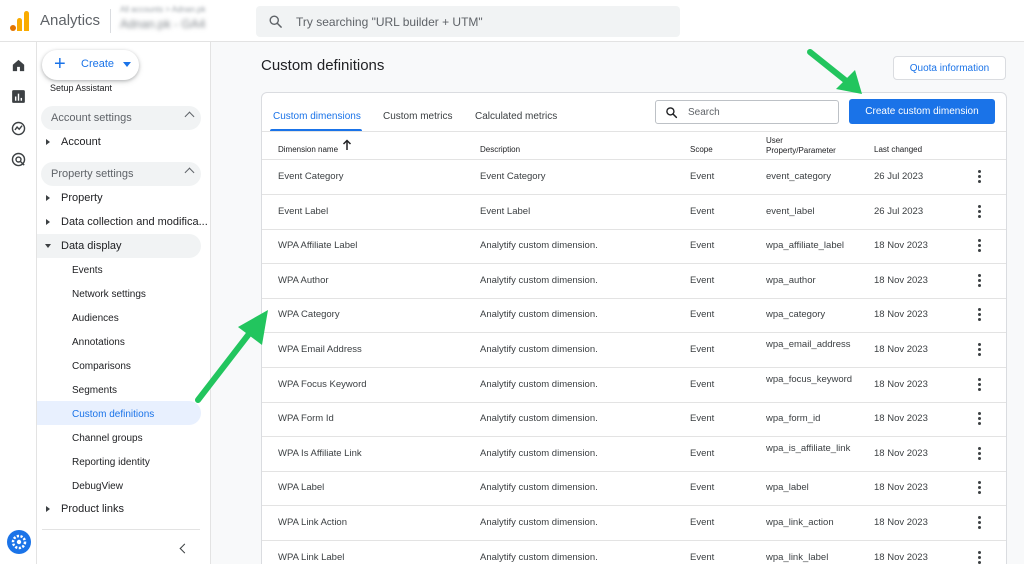  I want to click on sidebar-item-product-links: Product links, so click(117, 509).